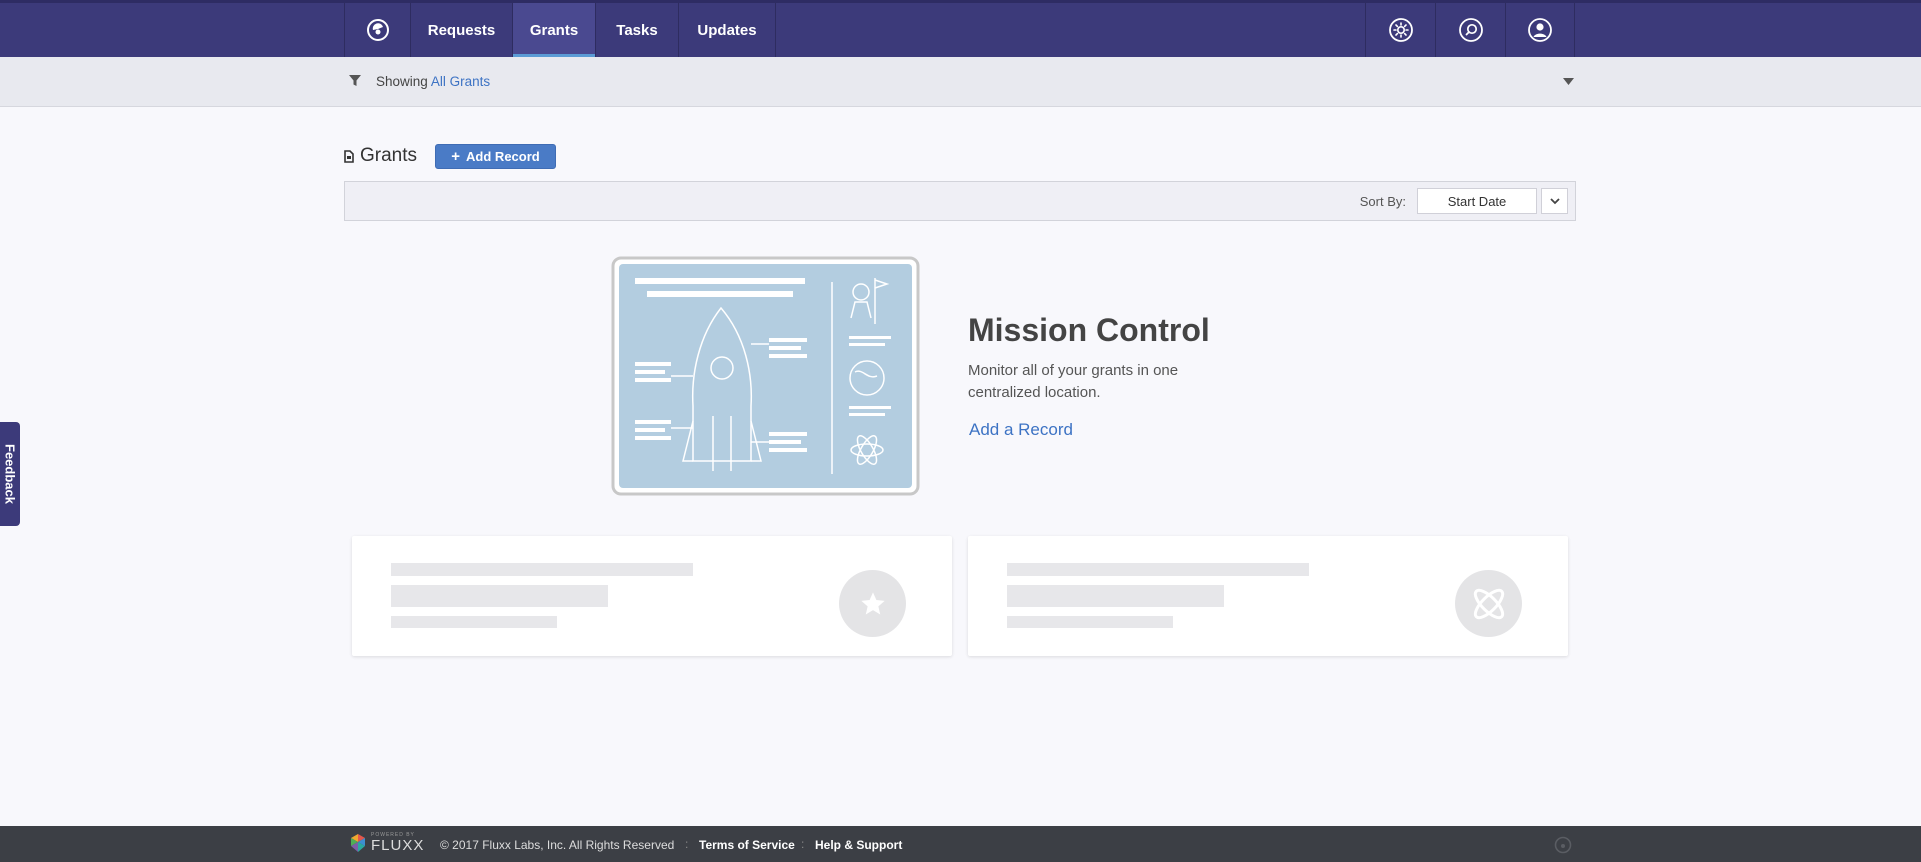 This screenshot has width=1921, height=862. I want to click on filter-prefix: Showing, so click(402, 81).